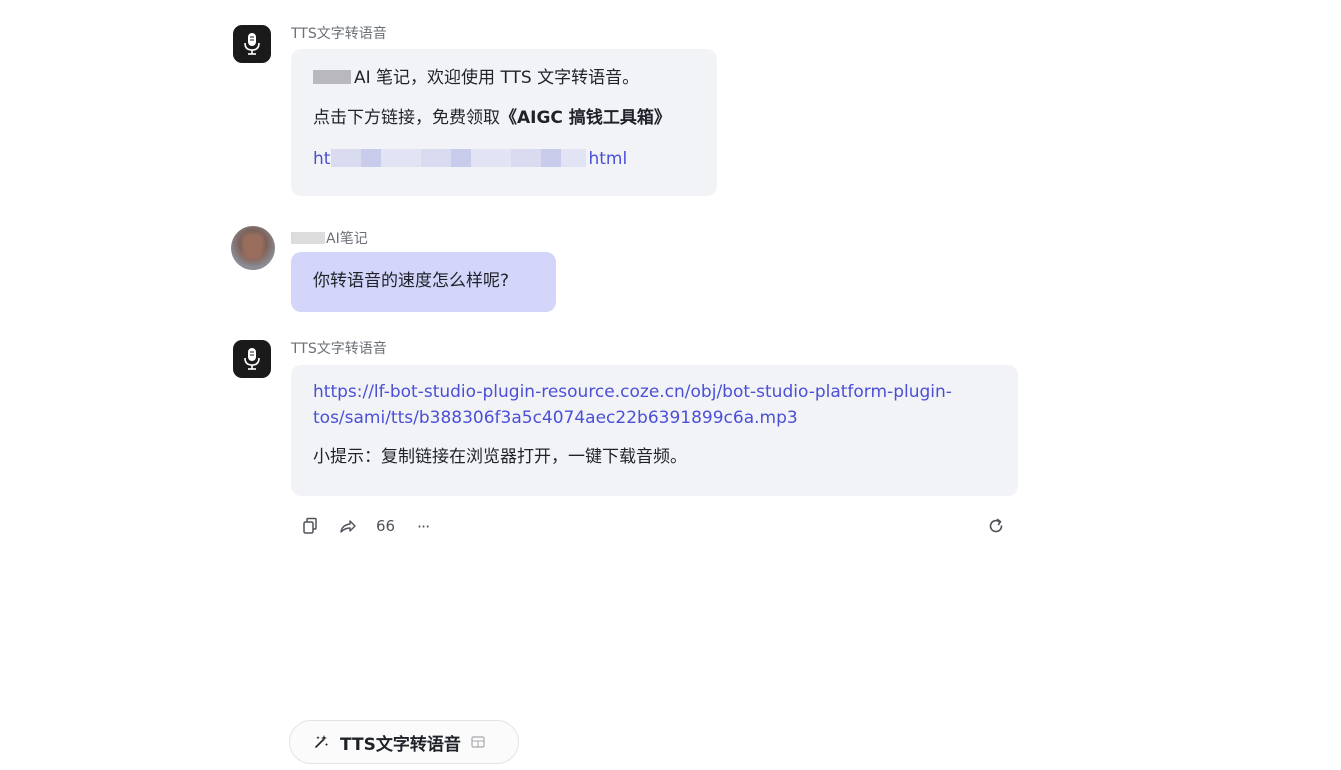 This screenshot has height=770, width=1341. Describe the element at coordinates (400, 744) in the screenshot. I see `skill-chip-label: TTS文字转语音` at that location.